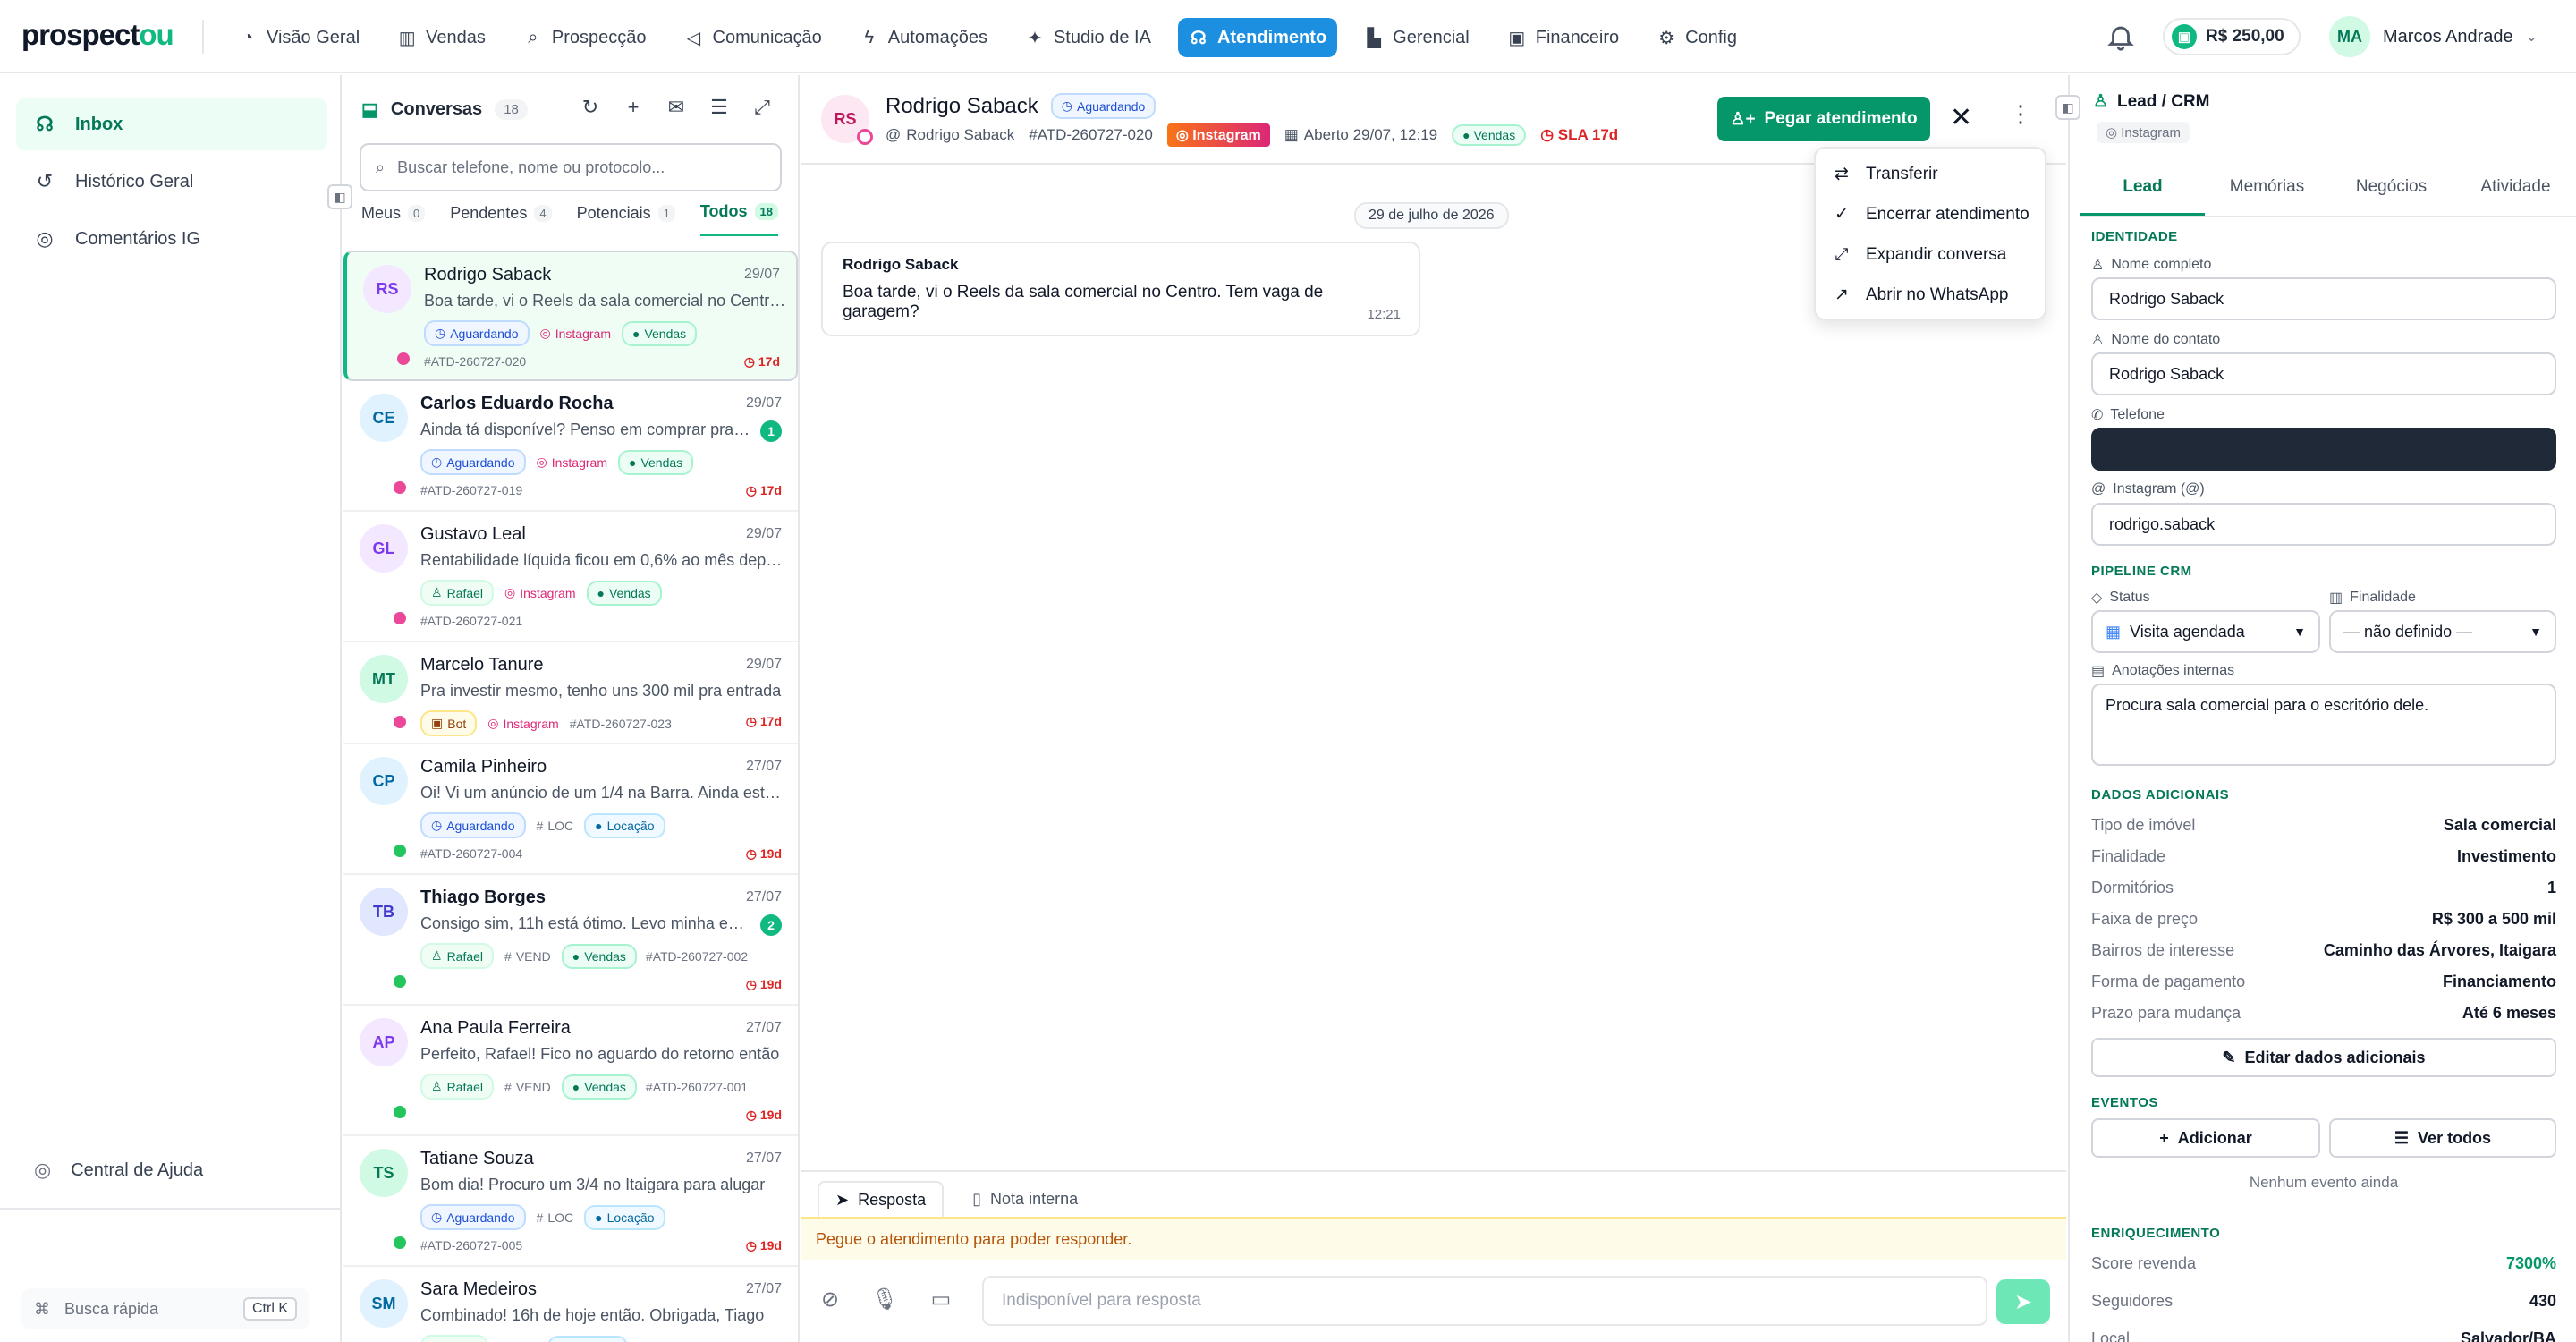 The image size is (2576, 1342). What do you see at coordinates (1930, 214) in the screenshot?
I see `menu-item-encerrar-atendimento: ✓ Encerrar atendimento` at bounding box center [1930, 214].